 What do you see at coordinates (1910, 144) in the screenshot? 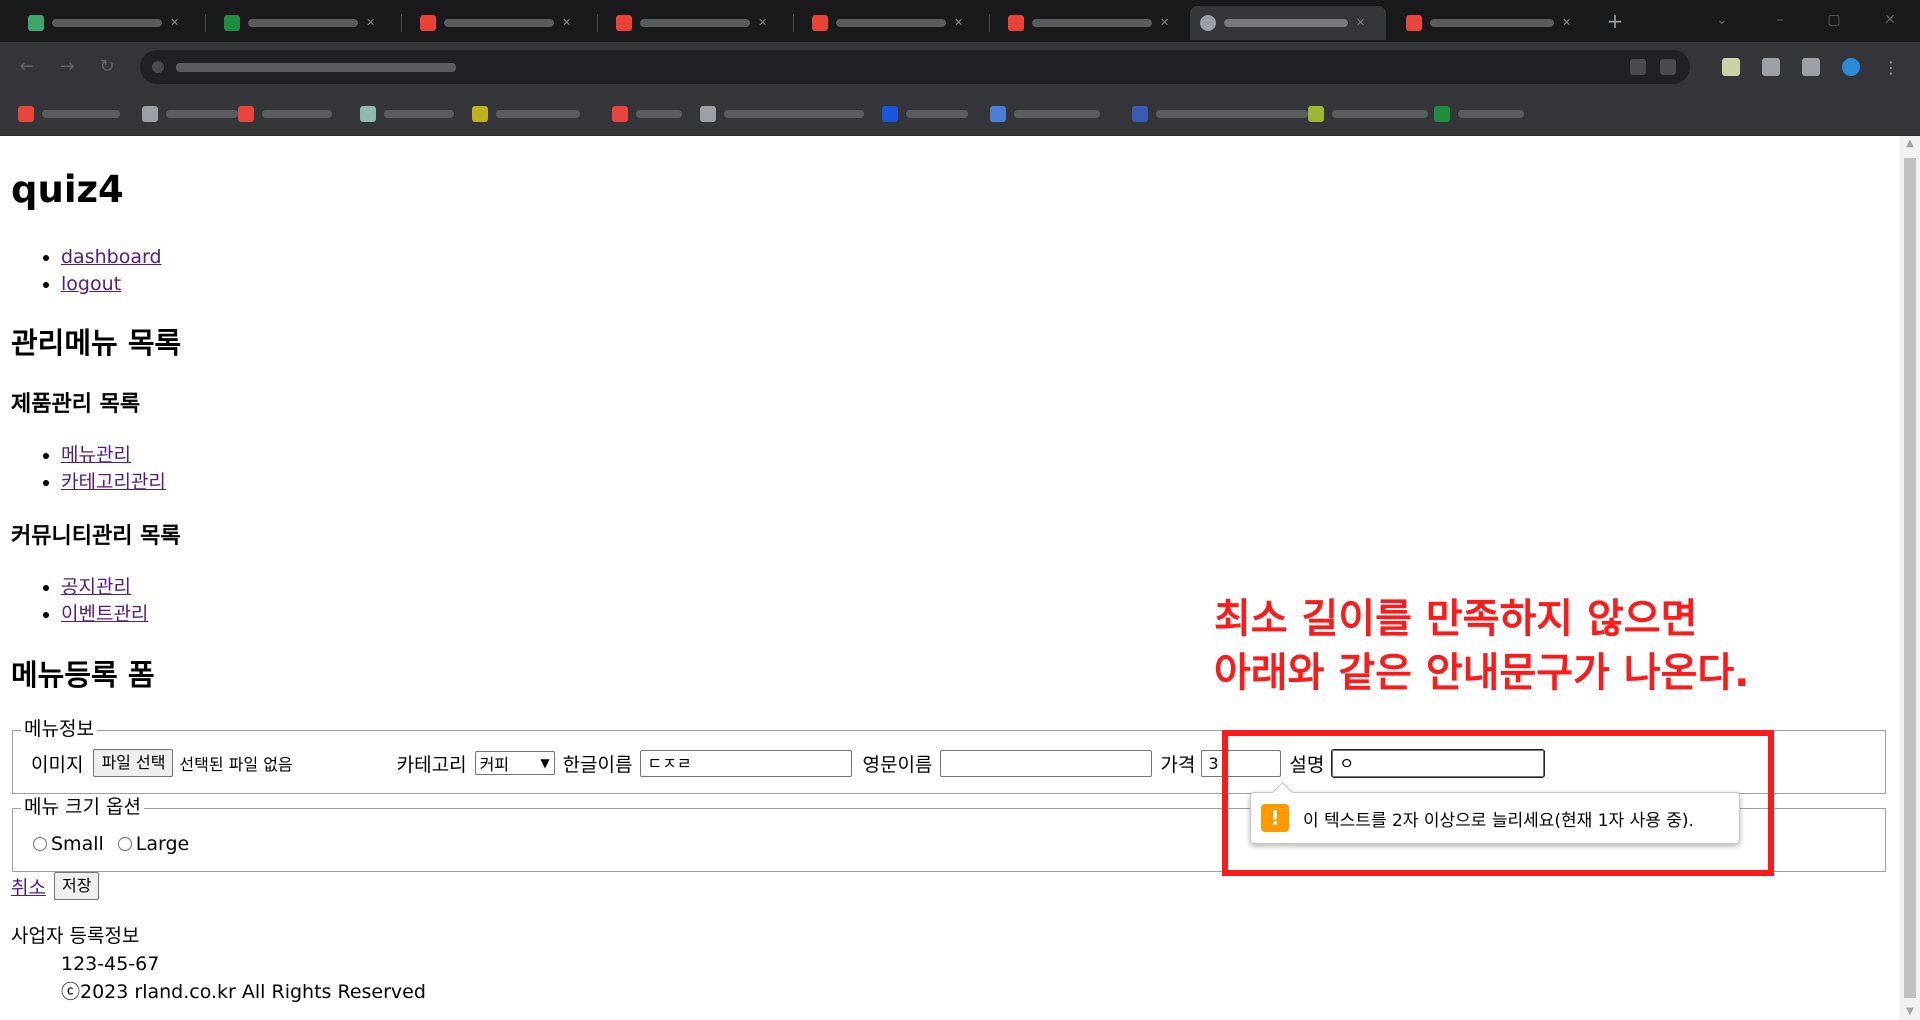
I see `scroll-up-icon: ▲` at bounding box center [1910, 144].